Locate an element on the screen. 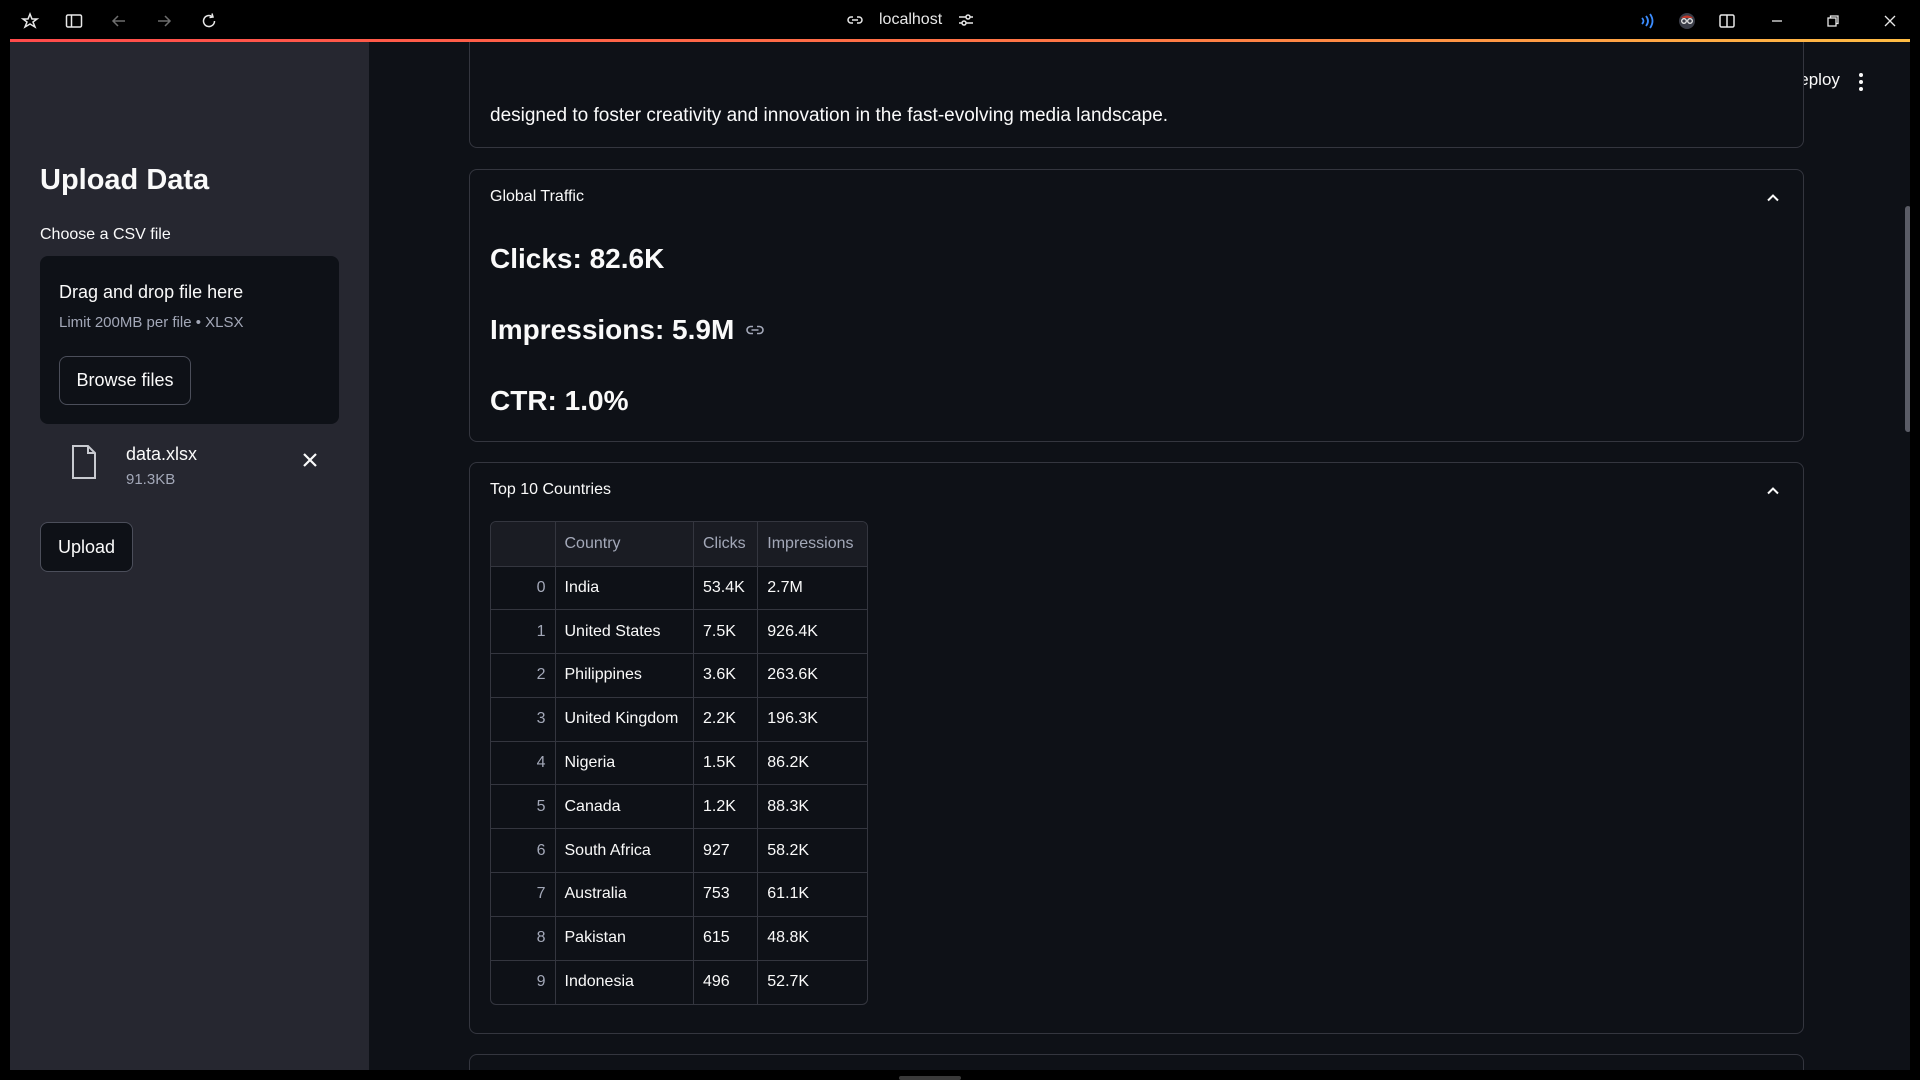 The image size is (1920, 1080). table-cell: Canada is located at coordinates (624, 807).